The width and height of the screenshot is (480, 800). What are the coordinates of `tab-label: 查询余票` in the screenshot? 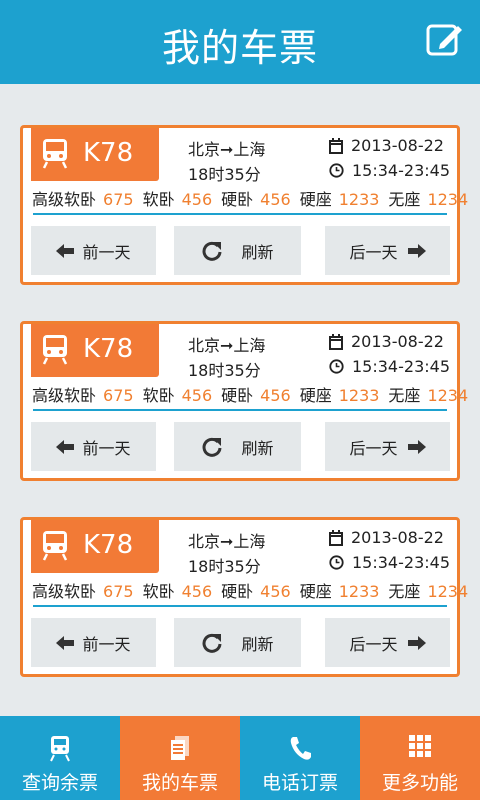 It's located at (59, 783).